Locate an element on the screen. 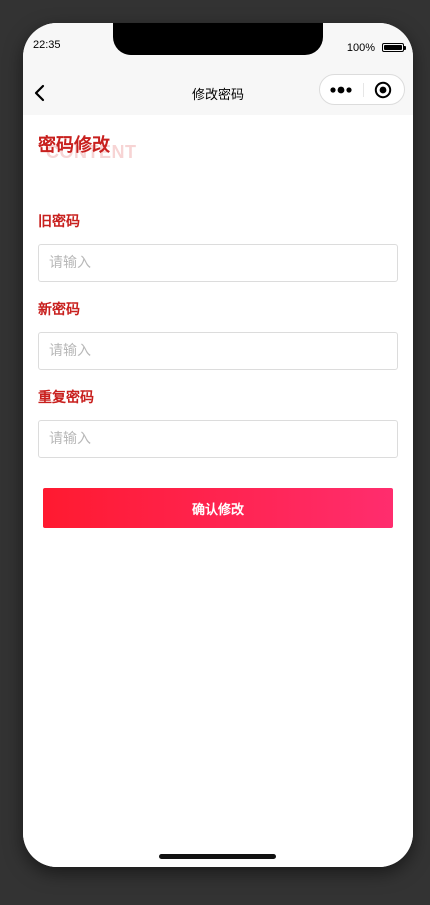  repeat-password-label: 重复密码 is located at coordinates (66, 398).